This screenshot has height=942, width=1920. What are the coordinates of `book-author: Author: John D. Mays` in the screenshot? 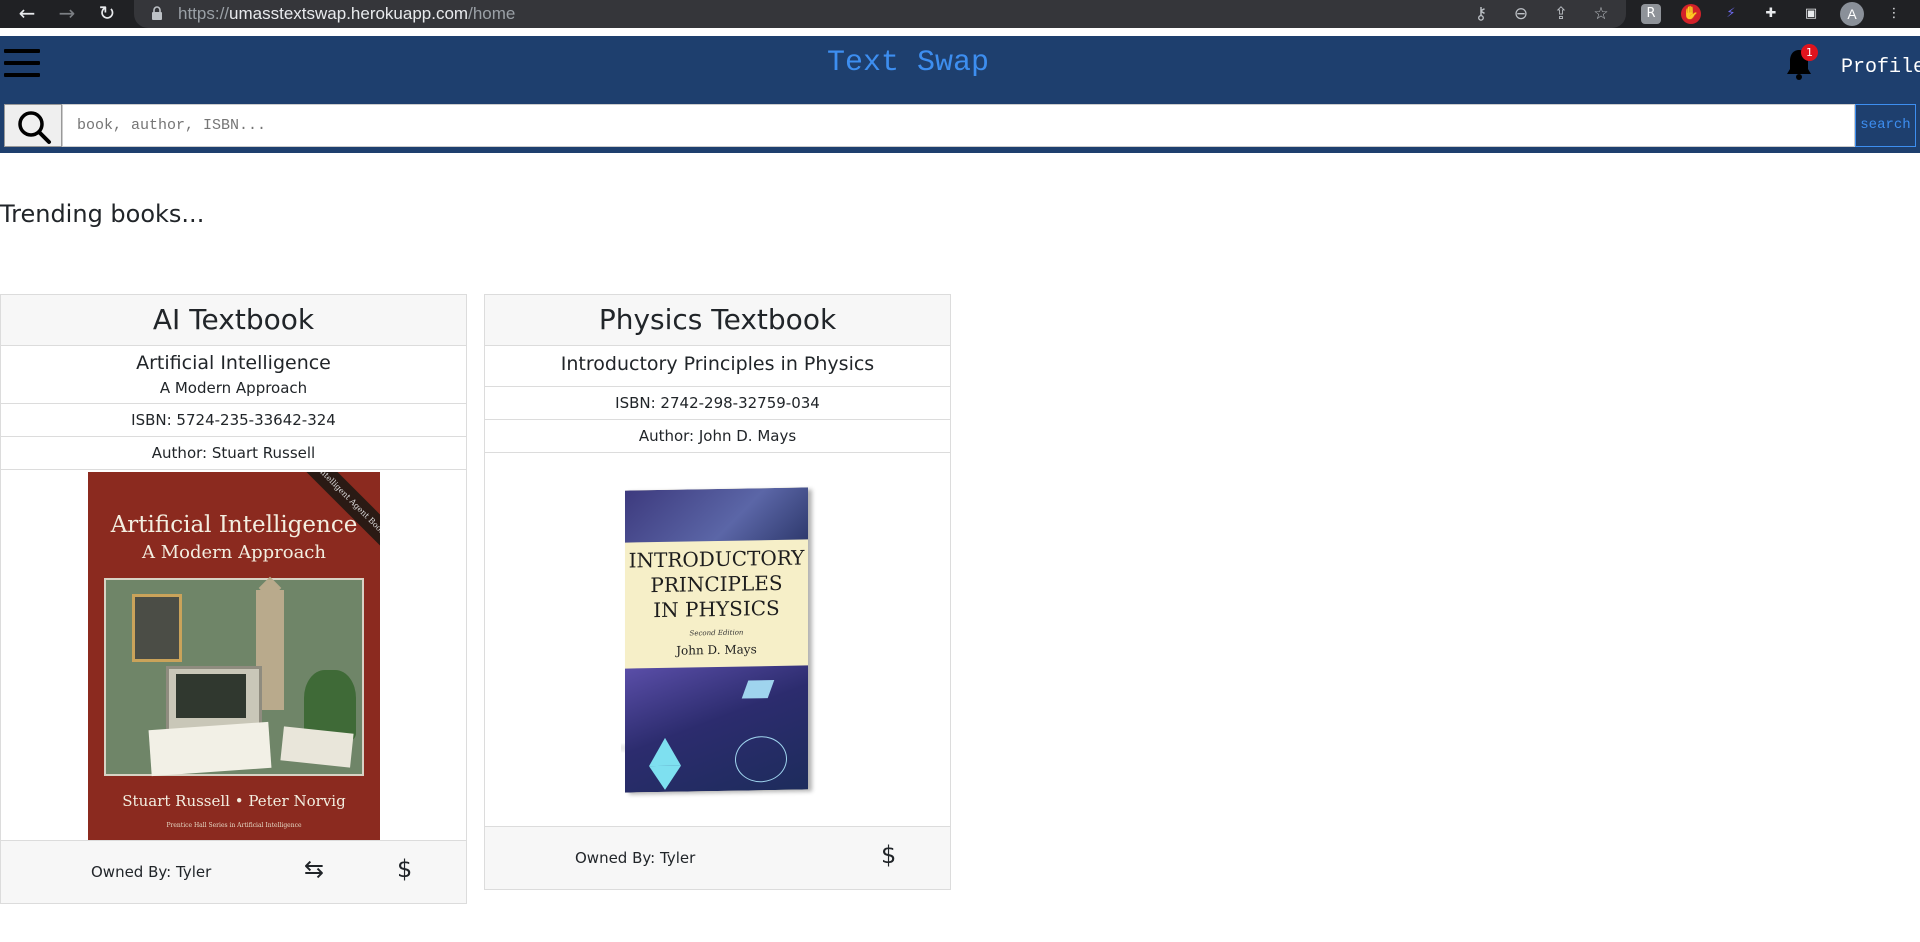 It's located at (717, 436).